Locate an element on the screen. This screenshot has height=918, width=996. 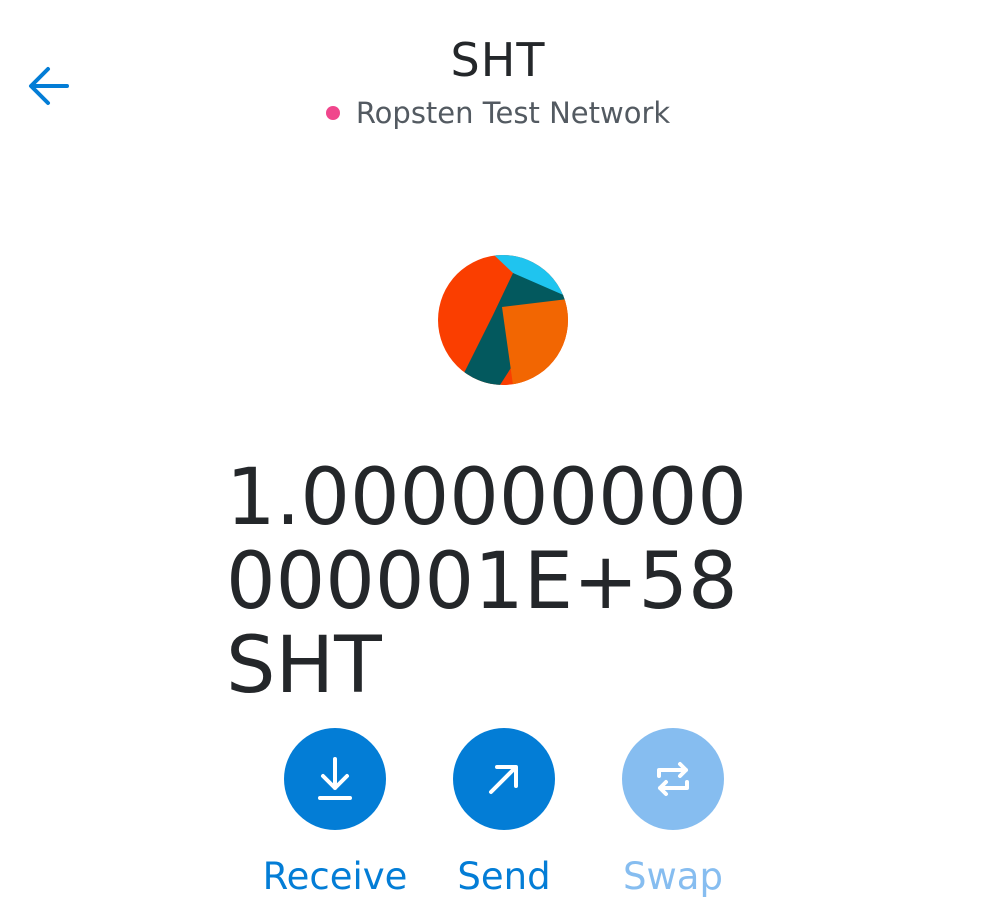
swap-button: Swap is located at coordinates (673, 815).